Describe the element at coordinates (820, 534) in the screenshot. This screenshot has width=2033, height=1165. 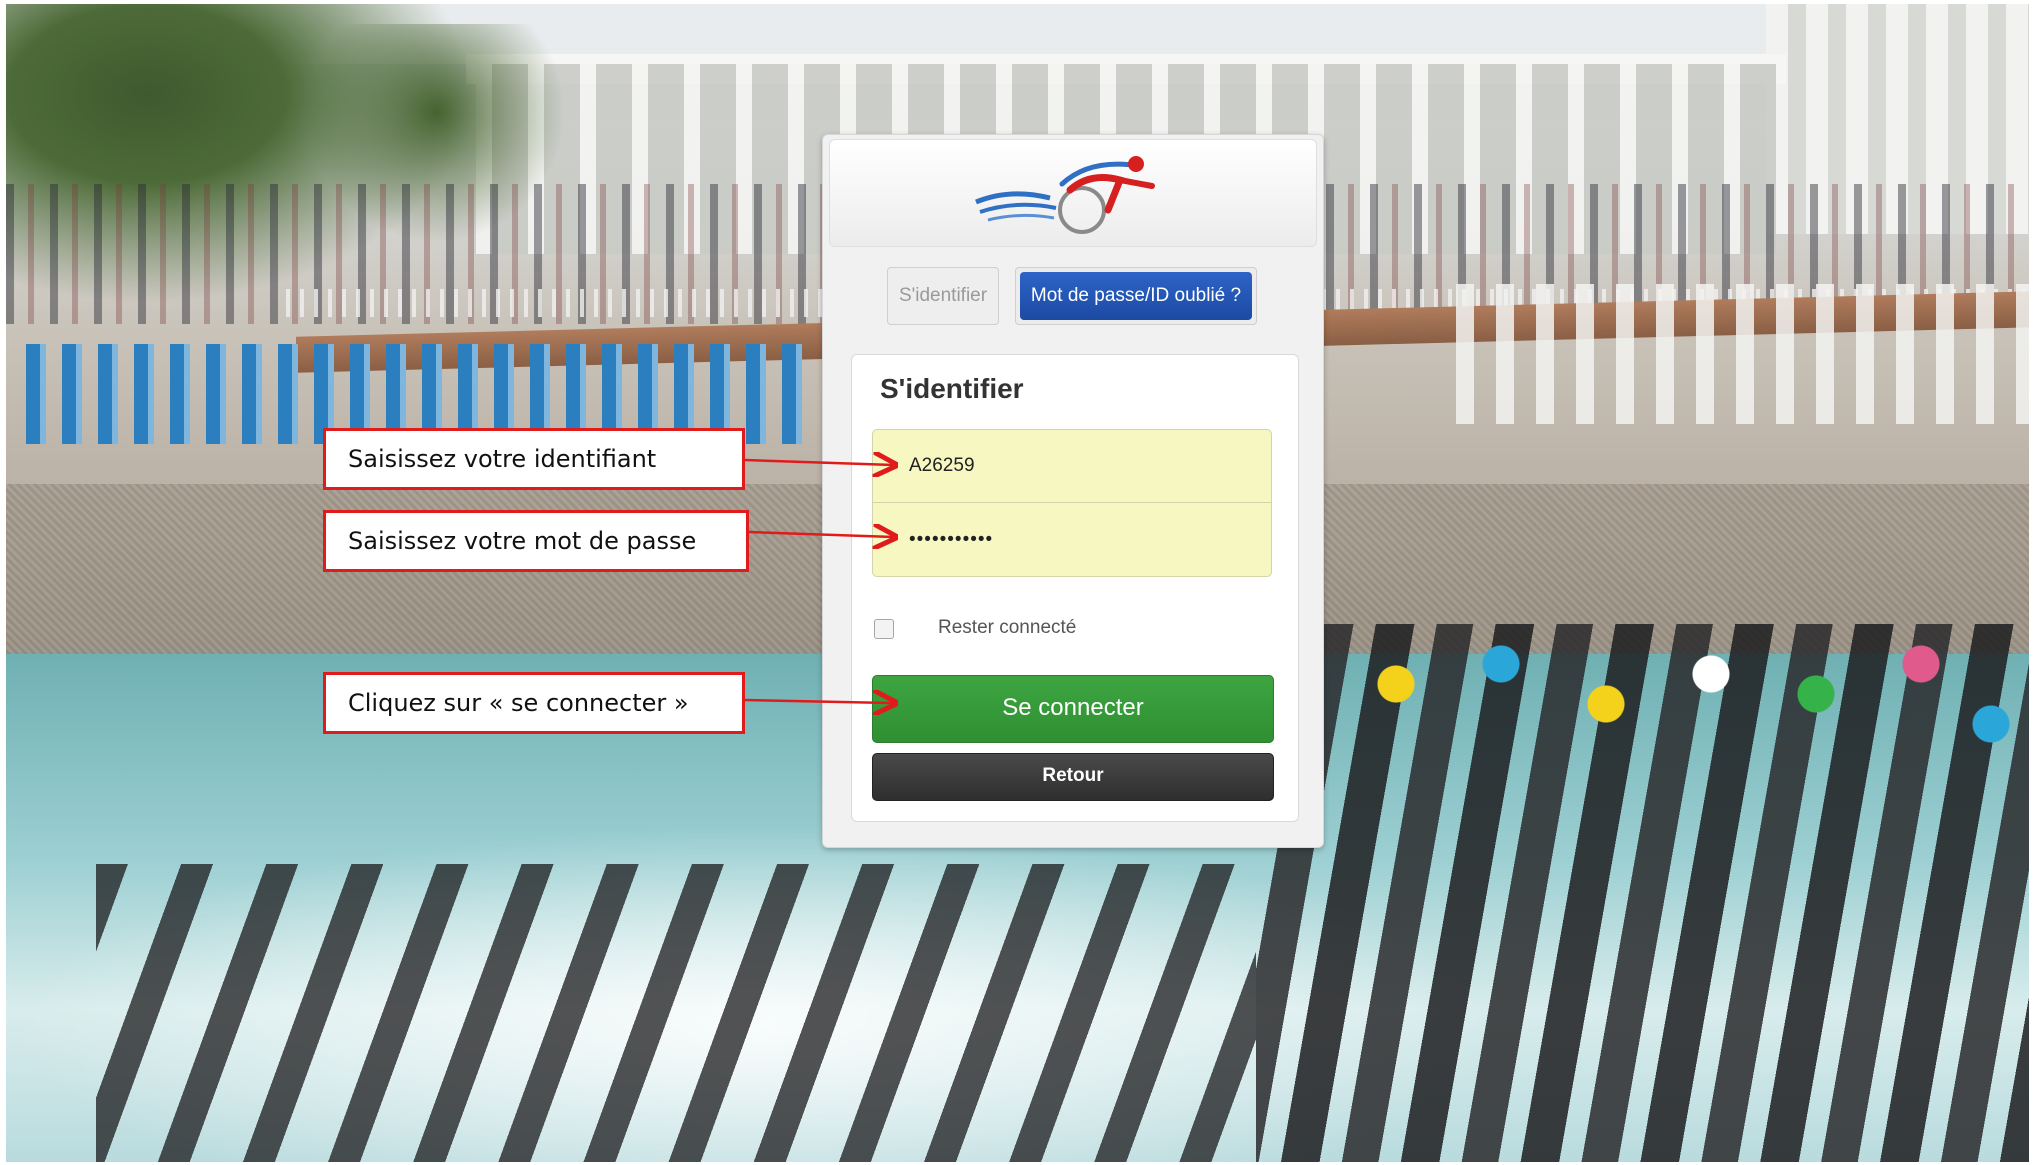
I see `arrow-to-password` at that location.